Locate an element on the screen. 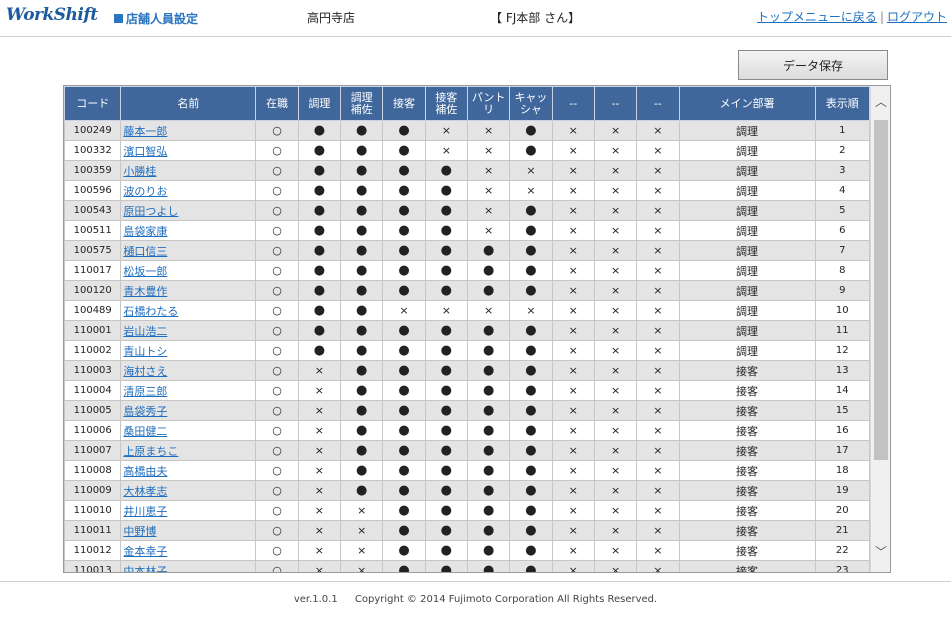 This screenshot has width=951, height=618. vertical-scrollbar: ︿ ﹀ is located at coordinates (880, 329).